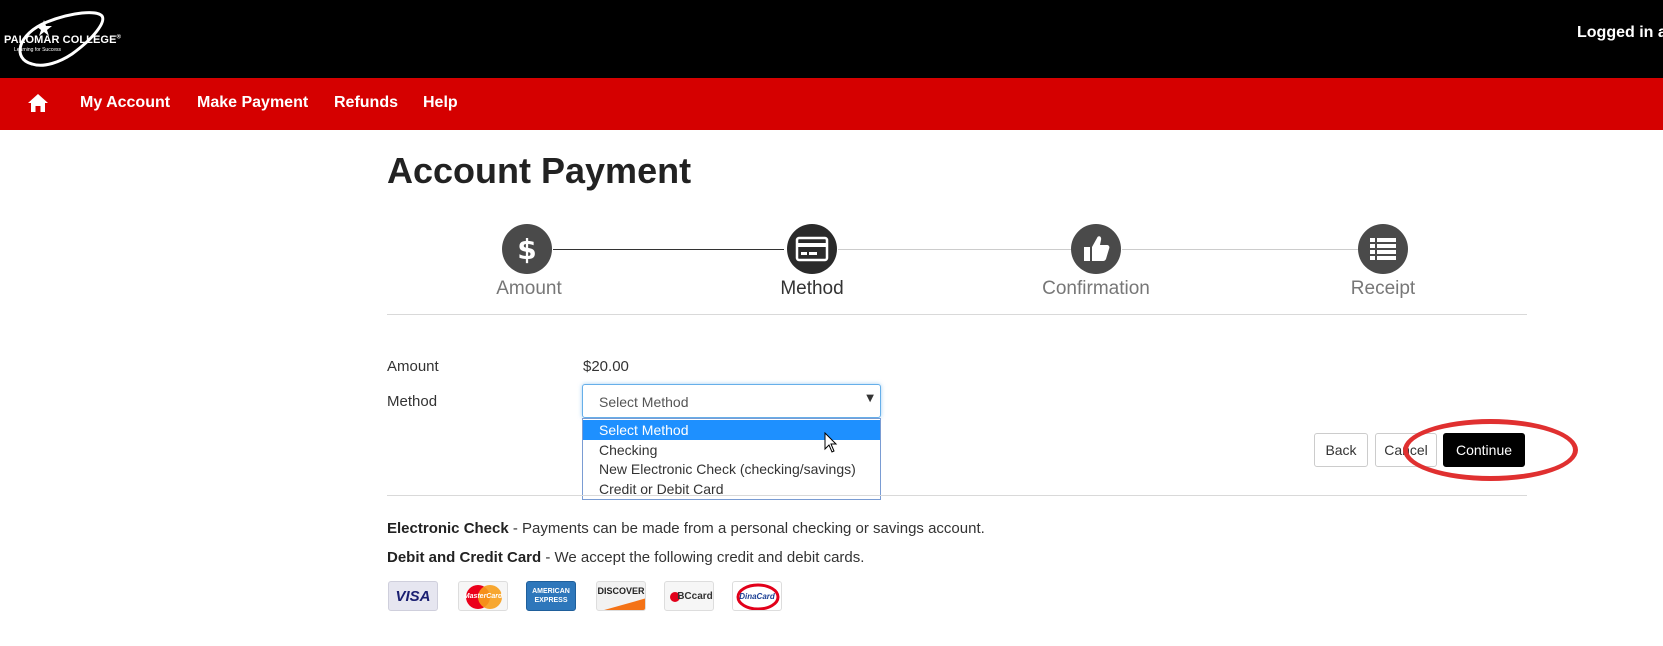  I want to click on method-label: Method, so click(412, 401).